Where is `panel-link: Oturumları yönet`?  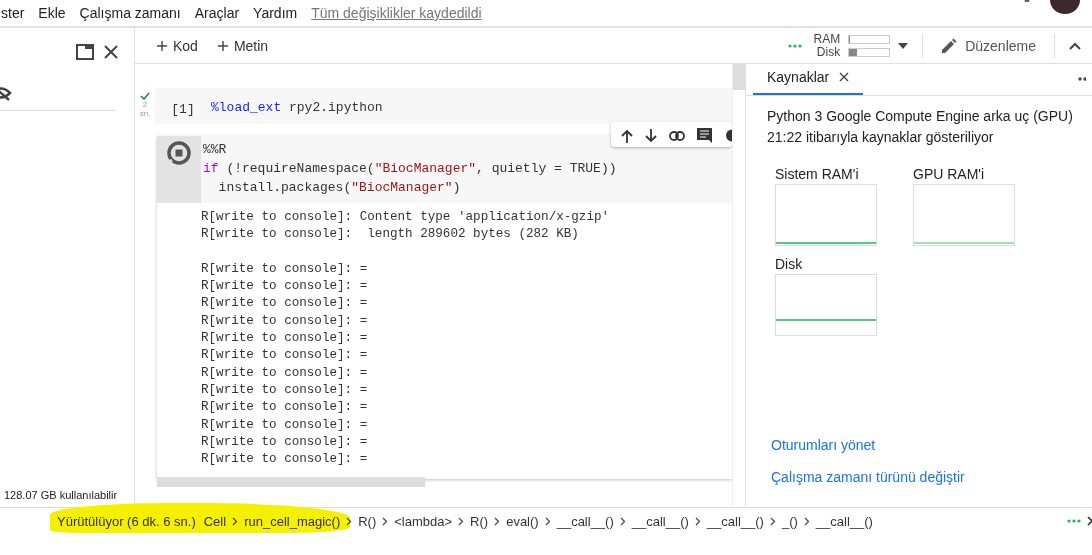
panel-link: Oturumları yönet is located at coordinates (929, 445).